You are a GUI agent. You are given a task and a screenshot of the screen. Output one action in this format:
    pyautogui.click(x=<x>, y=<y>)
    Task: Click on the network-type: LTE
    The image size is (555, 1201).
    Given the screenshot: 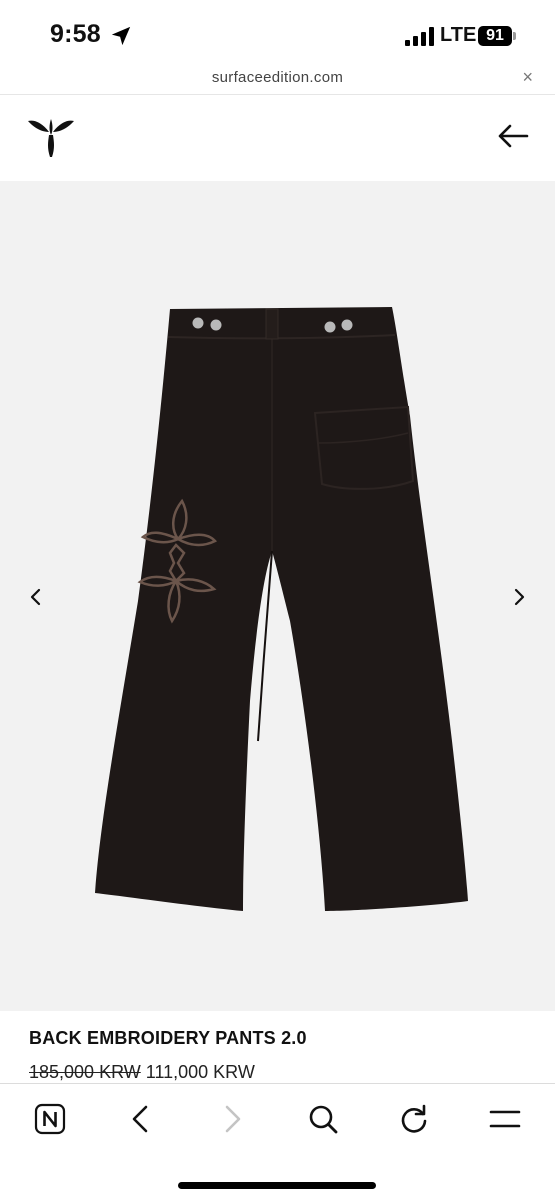 What is the action you would take?
    pyautogui.click(x=458, y=35)
    